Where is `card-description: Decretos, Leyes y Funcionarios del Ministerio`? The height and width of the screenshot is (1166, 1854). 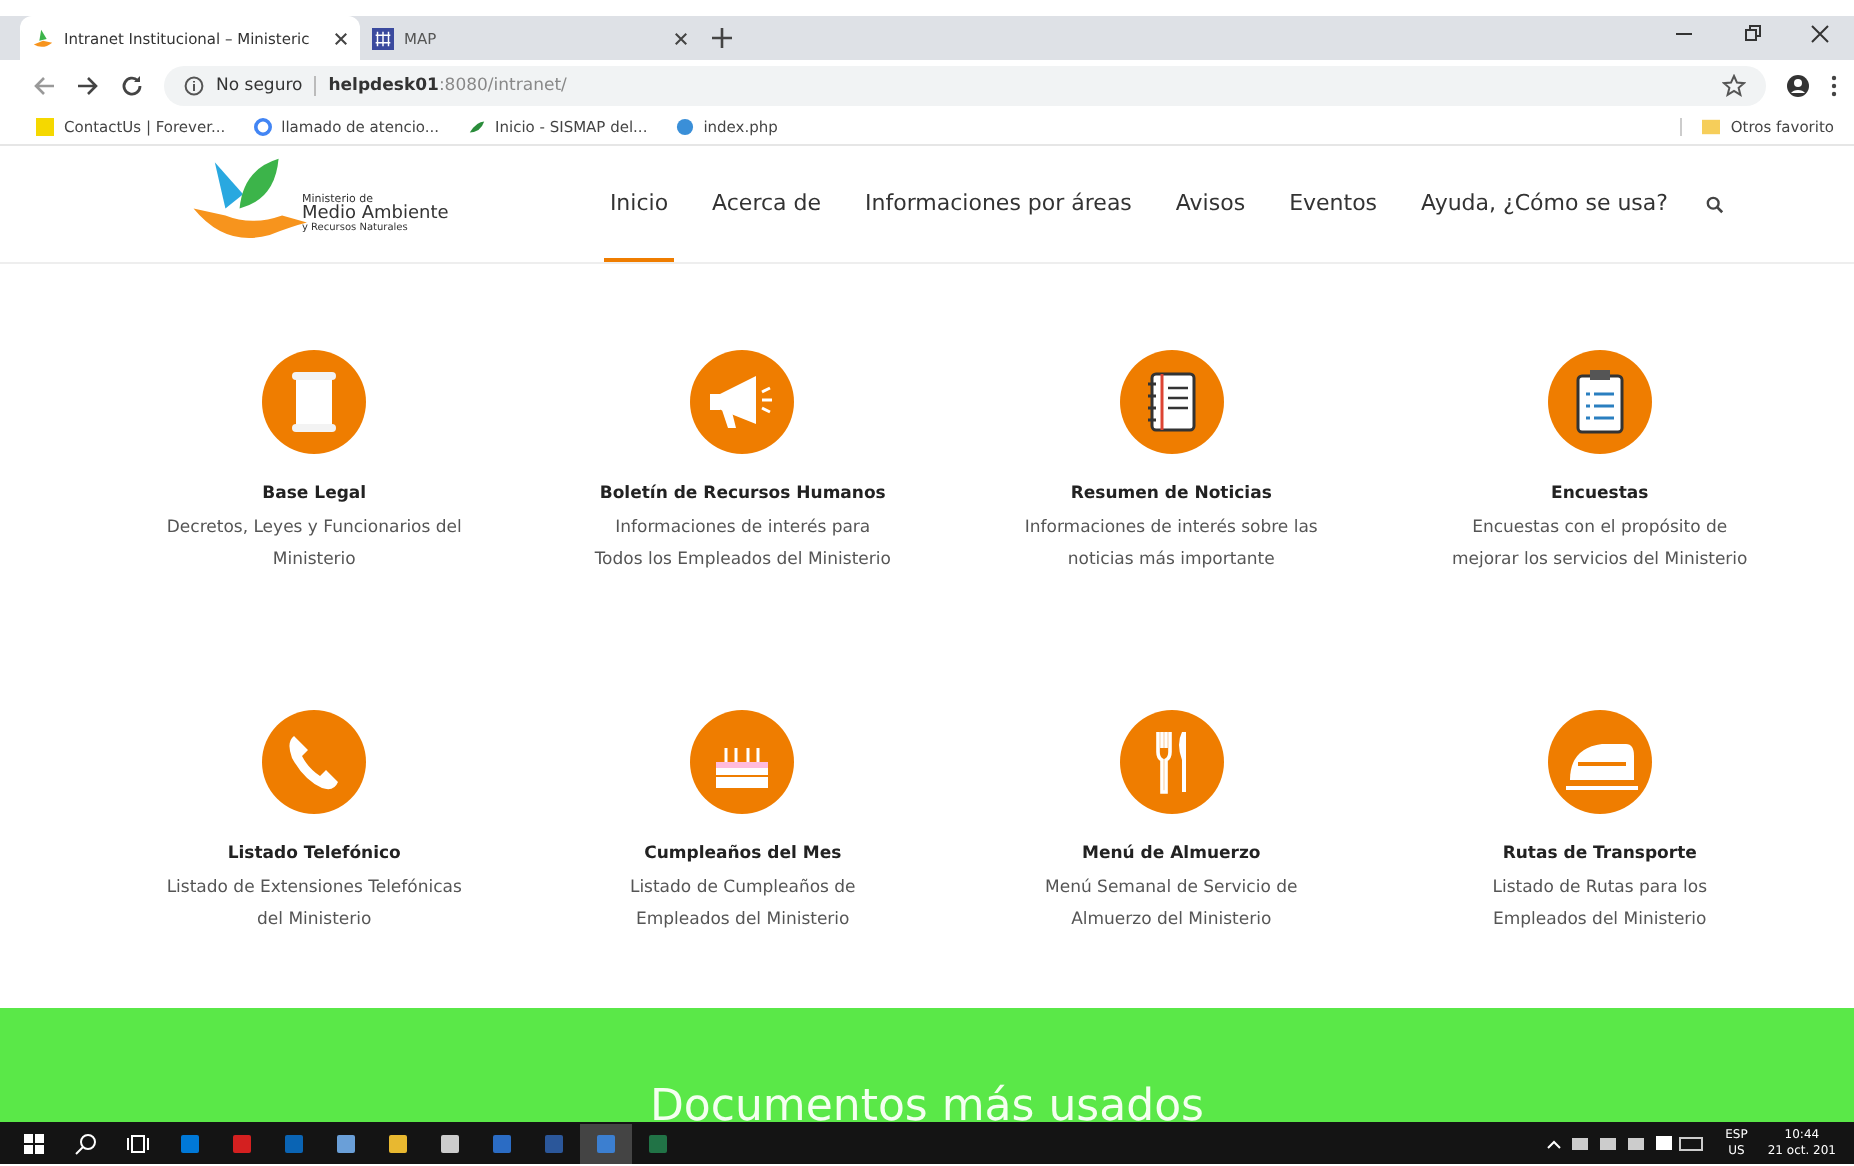
card-description: Decretos, Leyes y Funcionarios del Ministerio is located at coordinates (314, 545).